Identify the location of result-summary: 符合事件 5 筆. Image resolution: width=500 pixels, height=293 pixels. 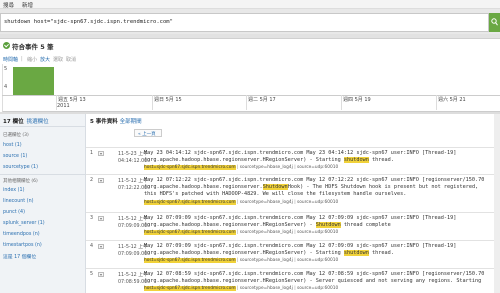
(250, 45).